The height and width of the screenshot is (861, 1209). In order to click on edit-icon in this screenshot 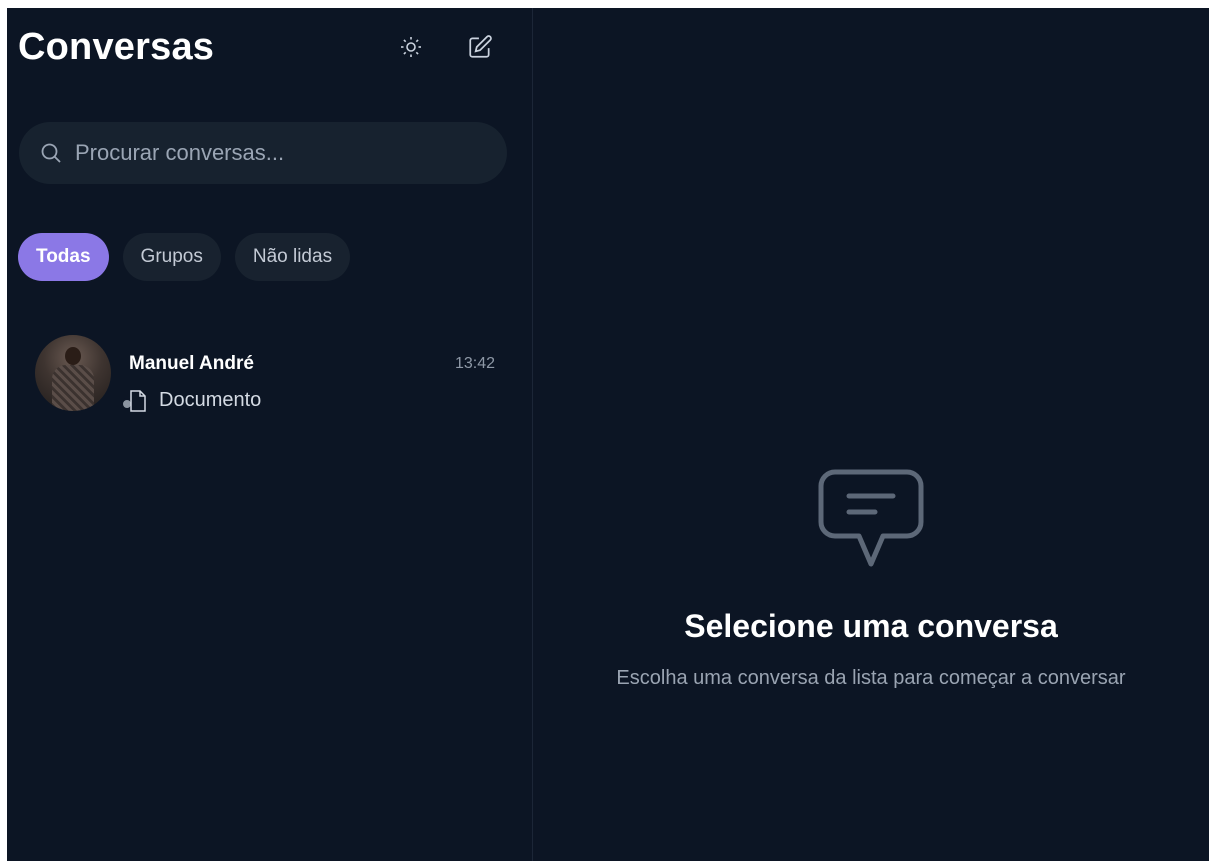, I will do `click(480, 46)`.